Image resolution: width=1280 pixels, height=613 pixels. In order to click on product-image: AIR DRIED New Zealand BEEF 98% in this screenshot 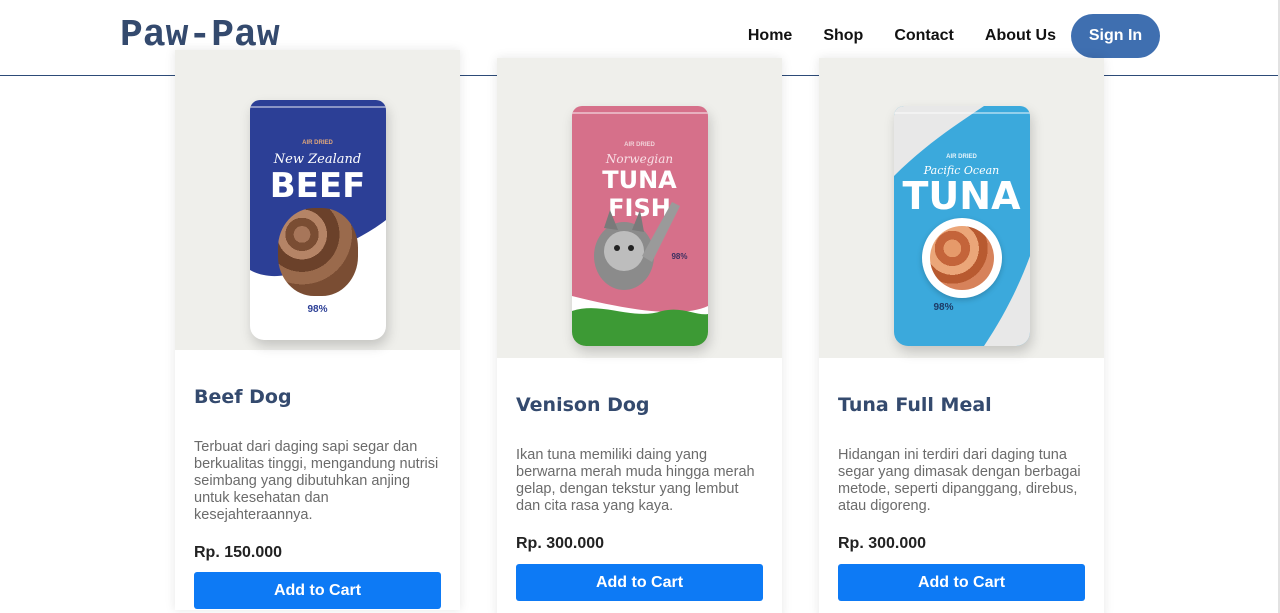, I will do `click(317, 200)`.